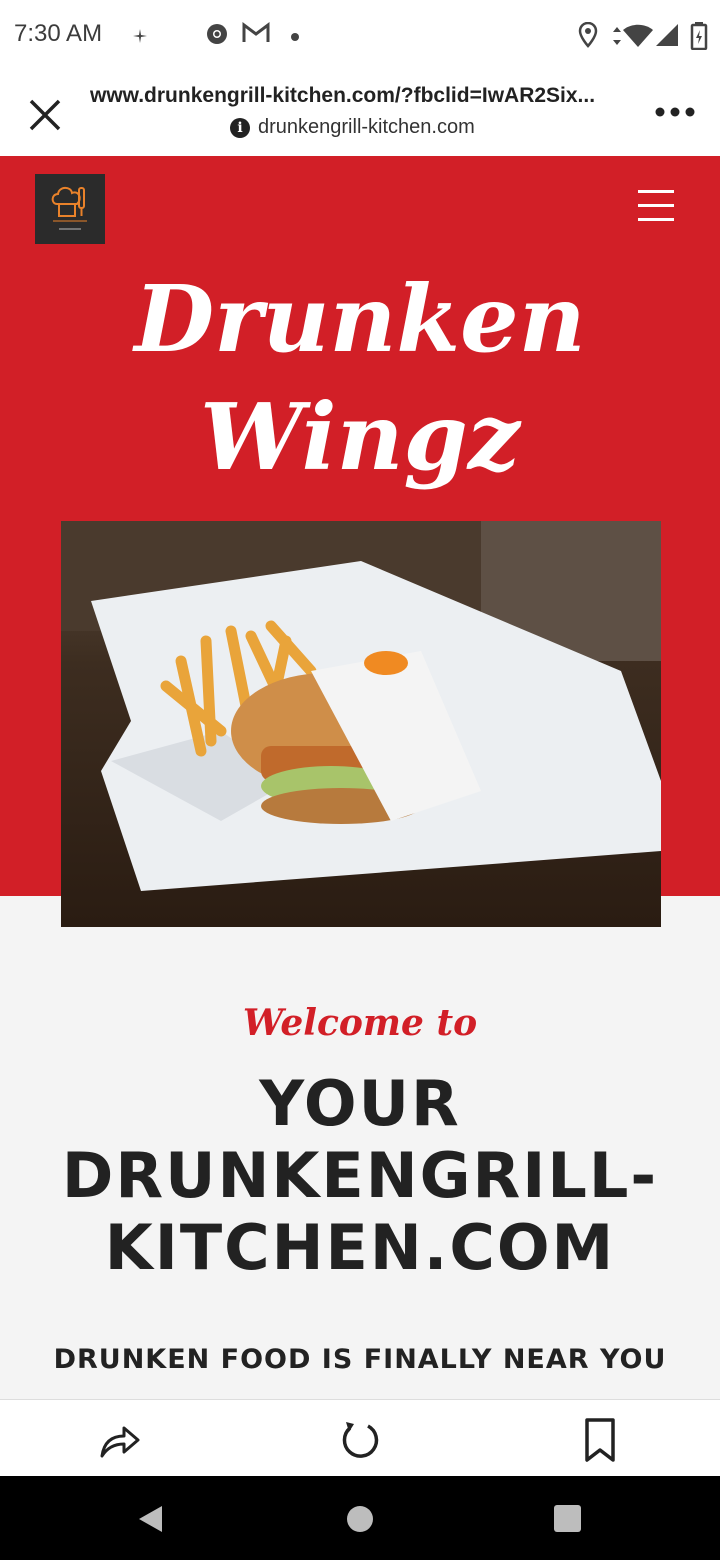 The image size is (720, 1560). What do you see at coordinates (588, 35) in the screenshot?
I see `location-icon` at bounding box center [588, 35].